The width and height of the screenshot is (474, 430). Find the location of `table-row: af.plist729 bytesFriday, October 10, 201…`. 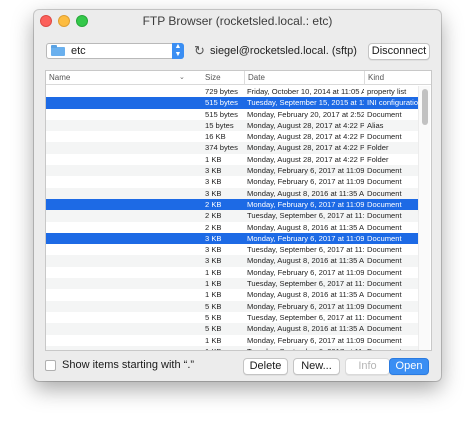

table-row: af.plist729 bytesFriday, October 10, 201… is located at coordinates (232, 91).